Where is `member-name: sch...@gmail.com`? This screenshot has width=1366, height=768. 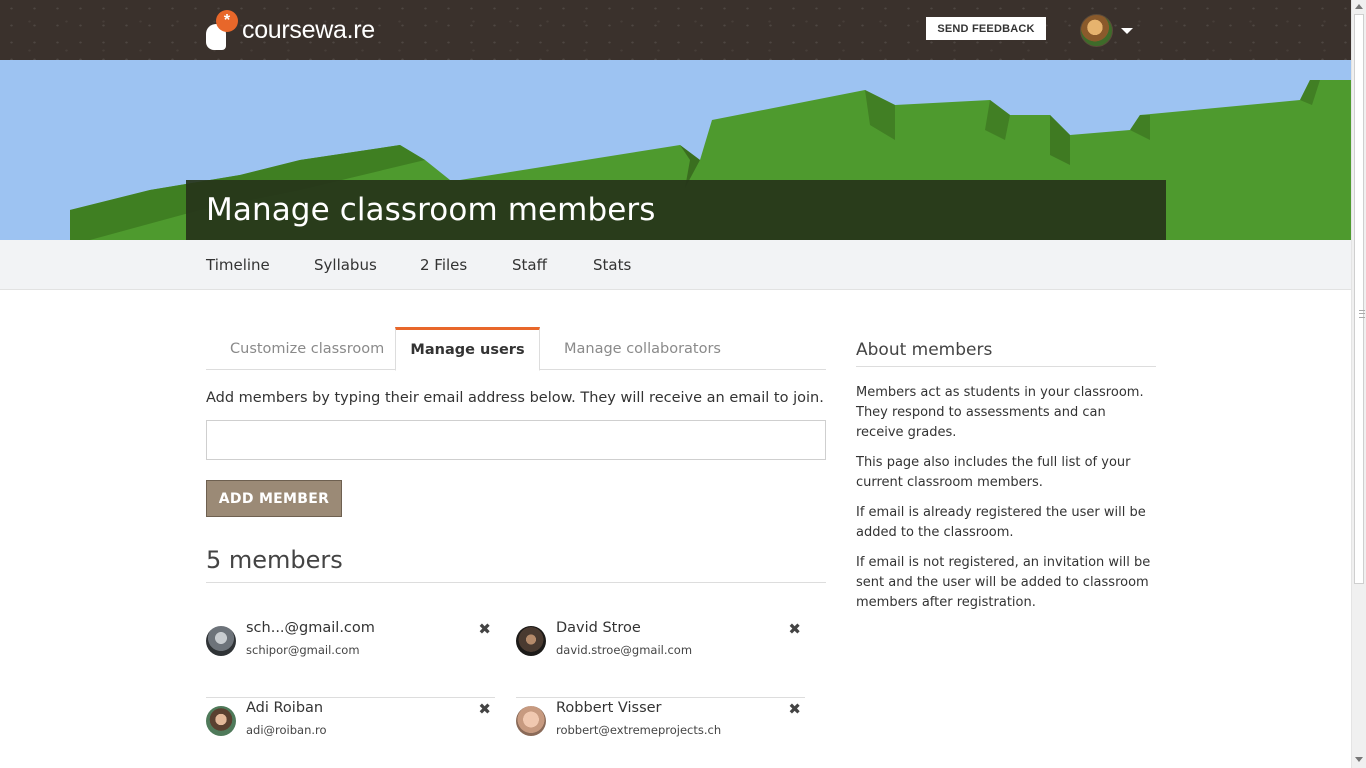 member-name: sch...@gmail.com is located at coordinates (310, 628).